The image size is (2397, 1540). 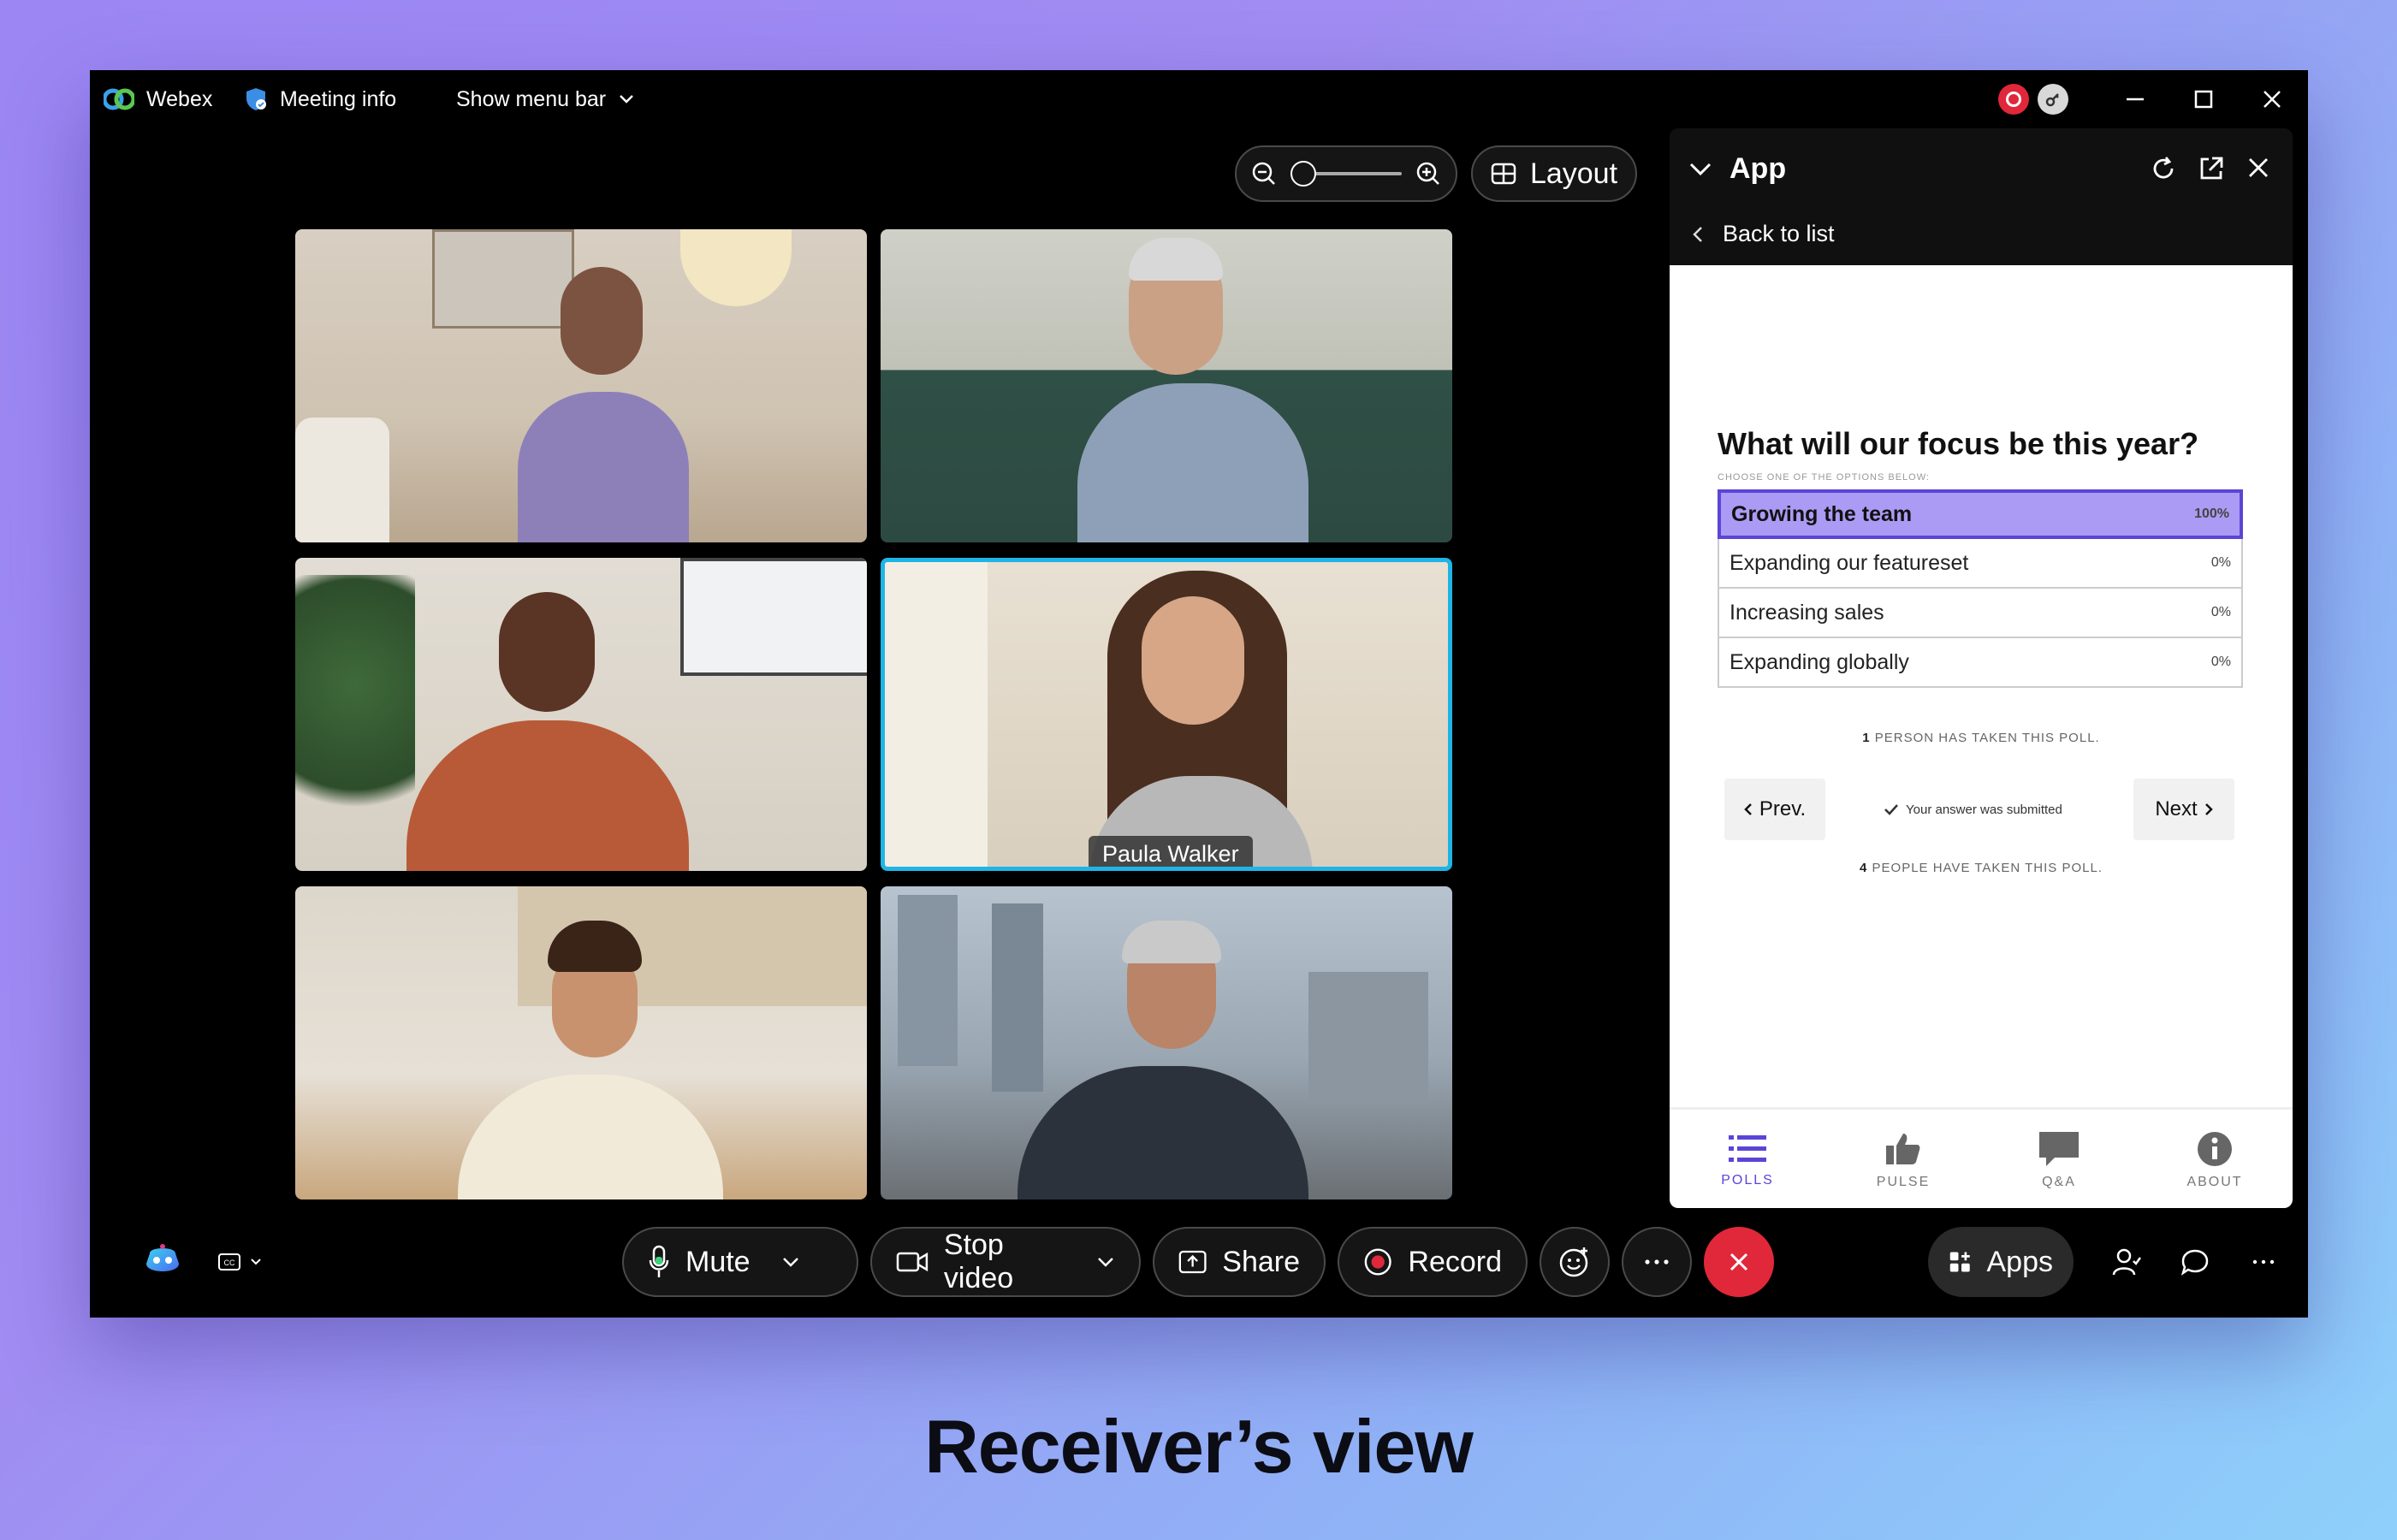 I want to click on submitted-status: Your answer was submitted, so click(x=1973, y=809).